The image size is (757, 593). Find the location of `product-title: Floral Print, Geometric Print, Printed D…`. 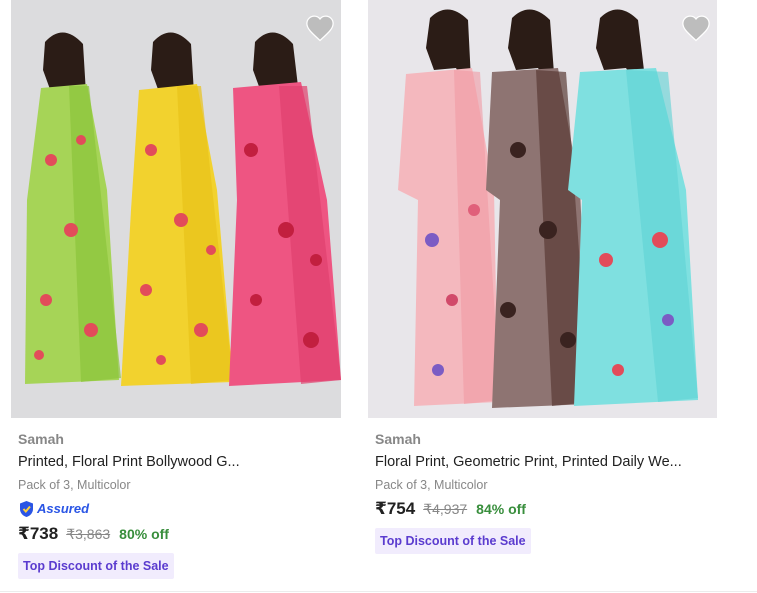

product-title: Floral Print, Geometric Print, Printed D… is located at coordinates (546, 462).